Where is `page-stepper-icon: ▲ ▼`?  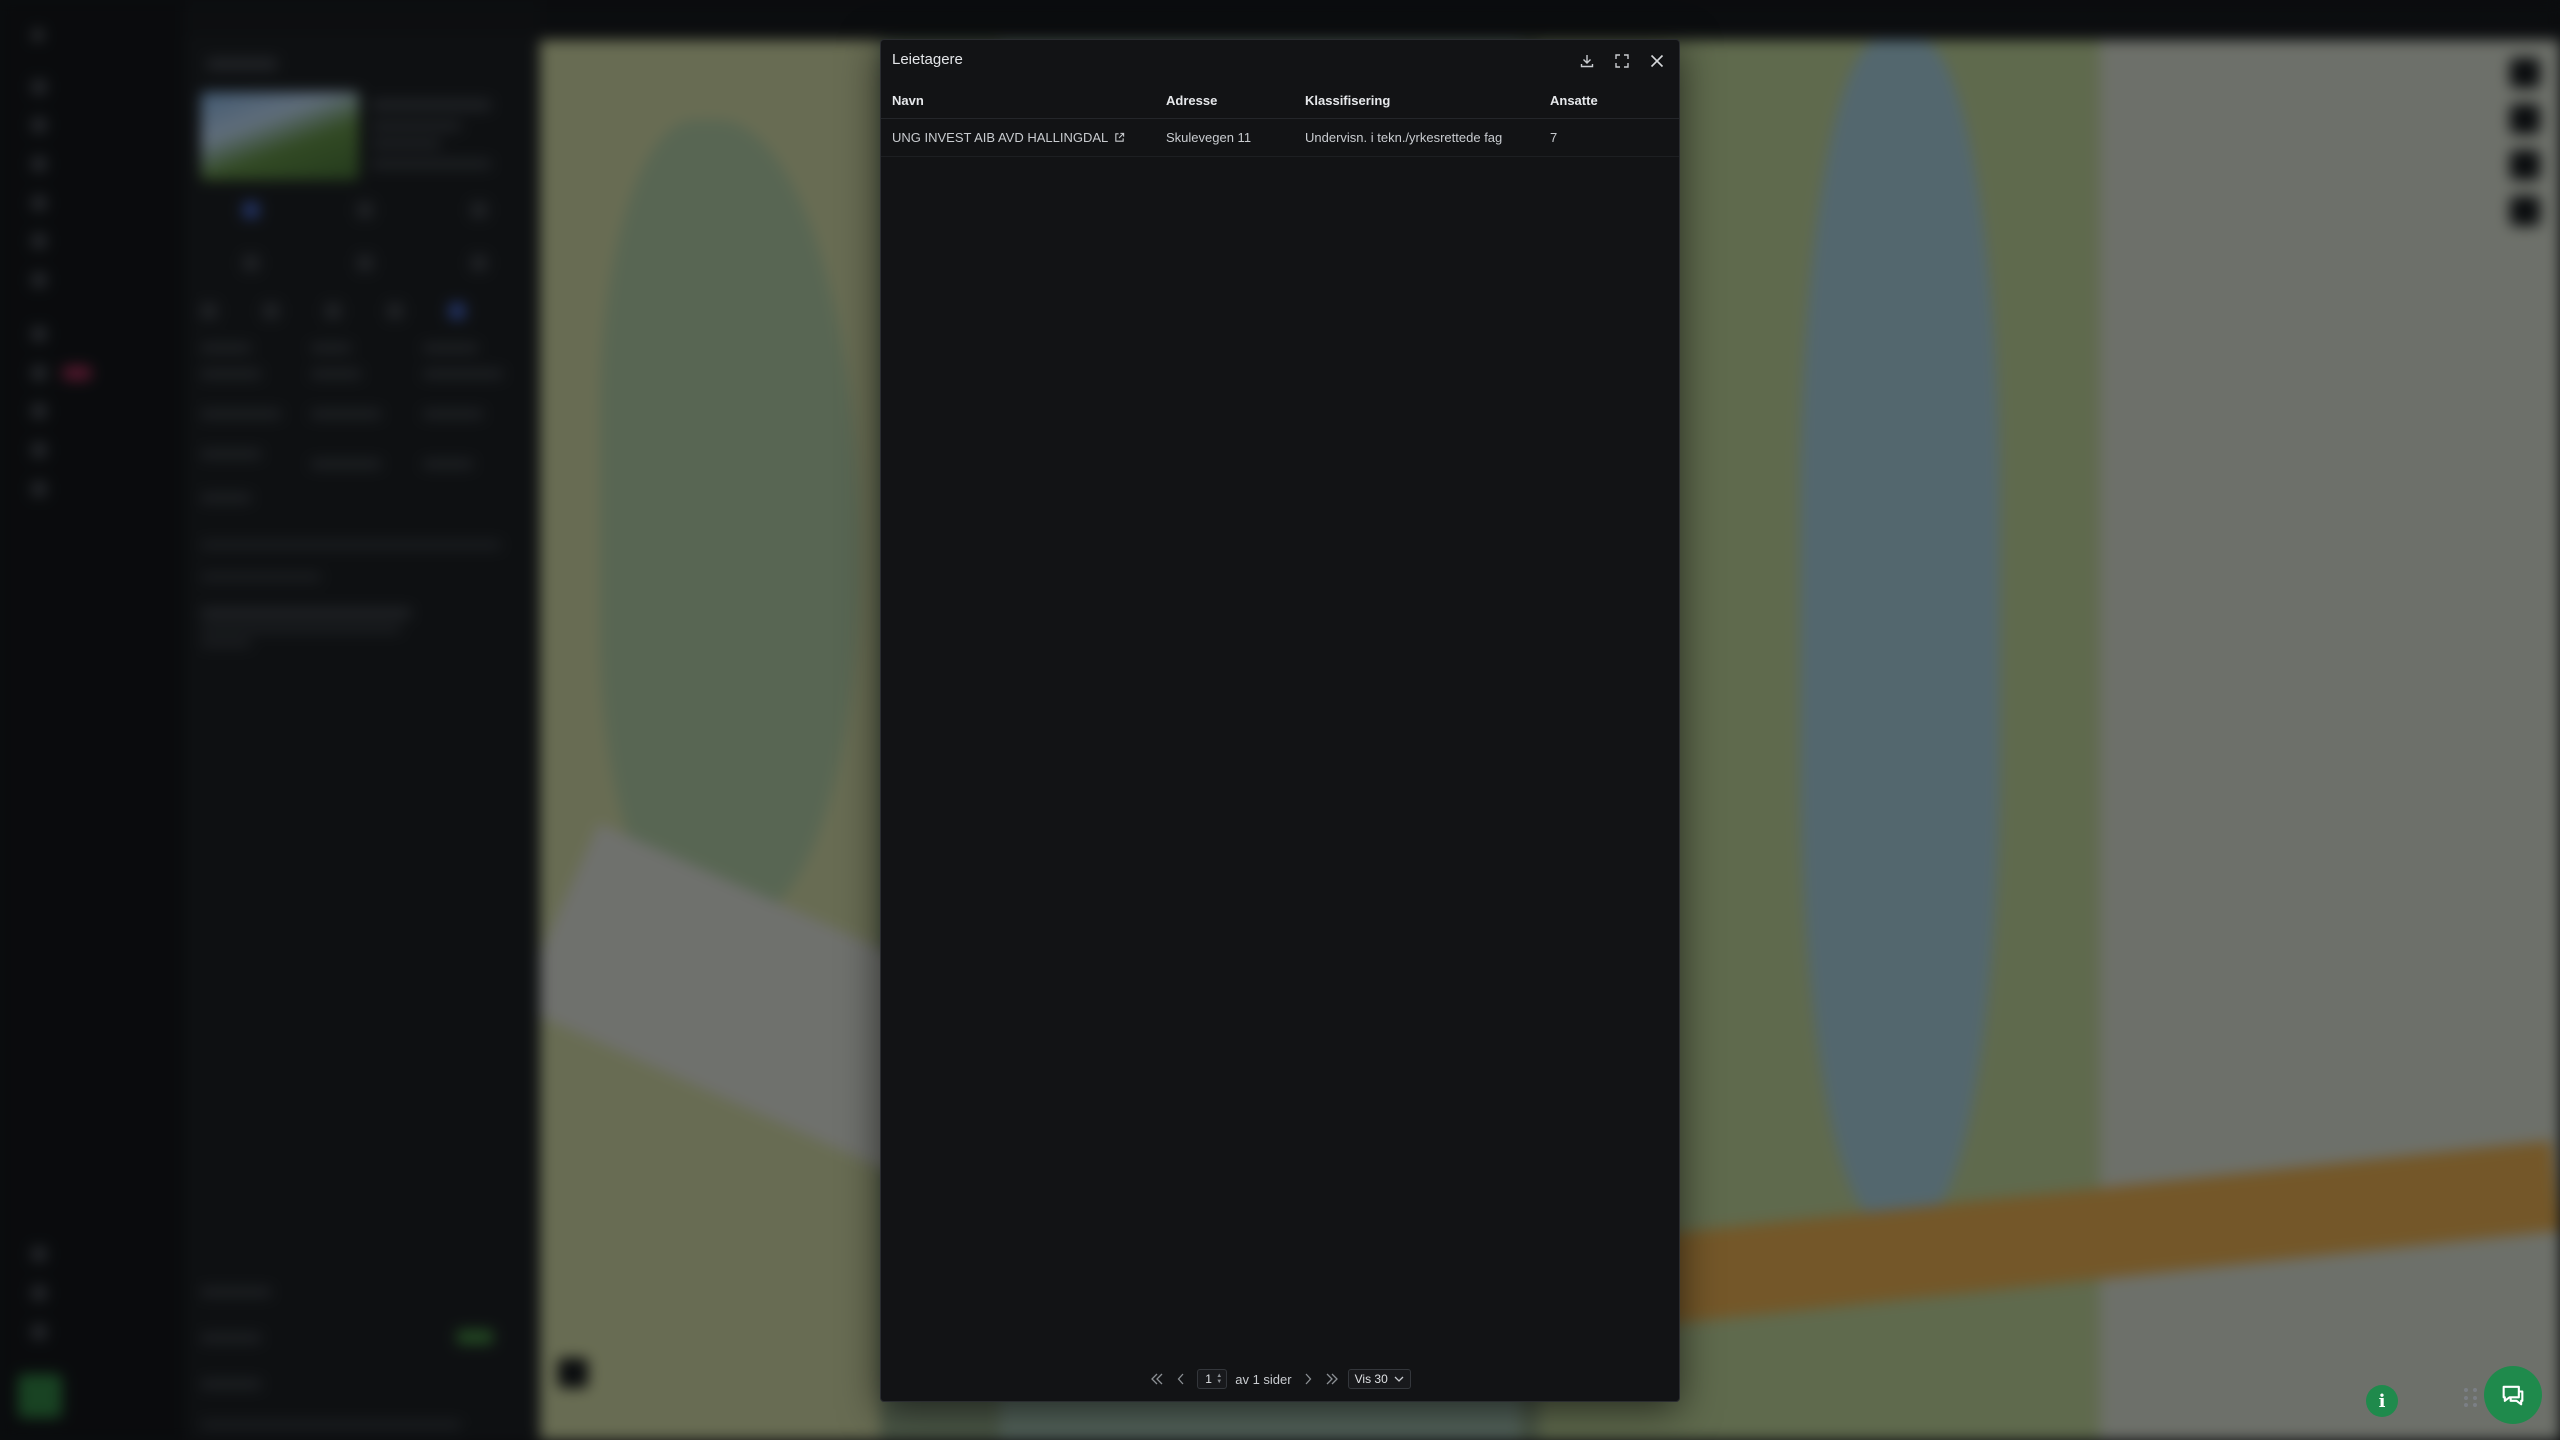 page-stepper-icon: ▲ ▼ is located at coordinates (1219, 1379).